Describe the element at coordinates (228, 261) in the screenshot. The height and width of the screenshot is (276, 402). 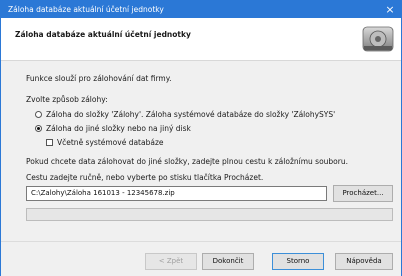
I see `finish-button: Dokončit` at that location.